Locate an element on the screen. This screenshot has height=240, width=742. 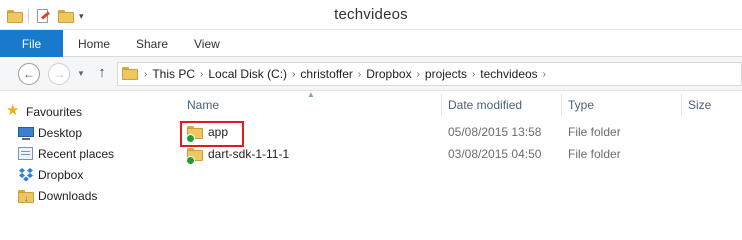
arrow-right-icon: → is located at coordinates (59, 74).